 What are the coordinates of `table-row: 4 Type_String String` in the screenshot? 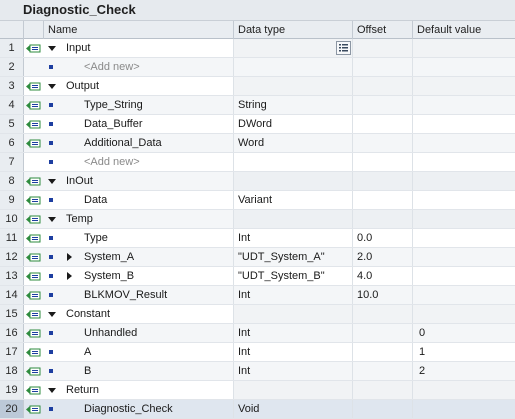 It's located at (257, 105).